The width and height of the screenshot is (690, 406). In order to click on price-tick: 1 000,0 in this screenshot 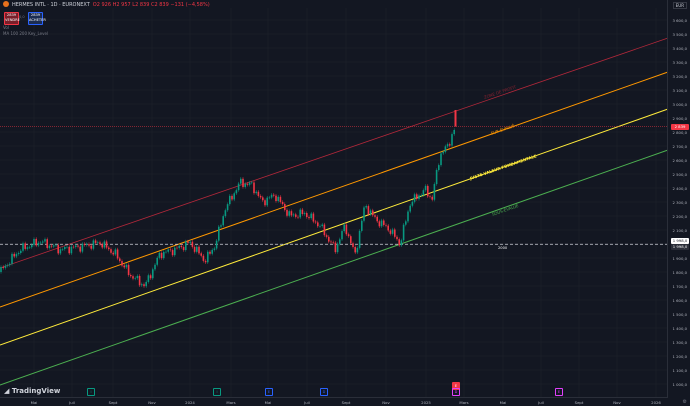, I will do `click(680, 384)`.